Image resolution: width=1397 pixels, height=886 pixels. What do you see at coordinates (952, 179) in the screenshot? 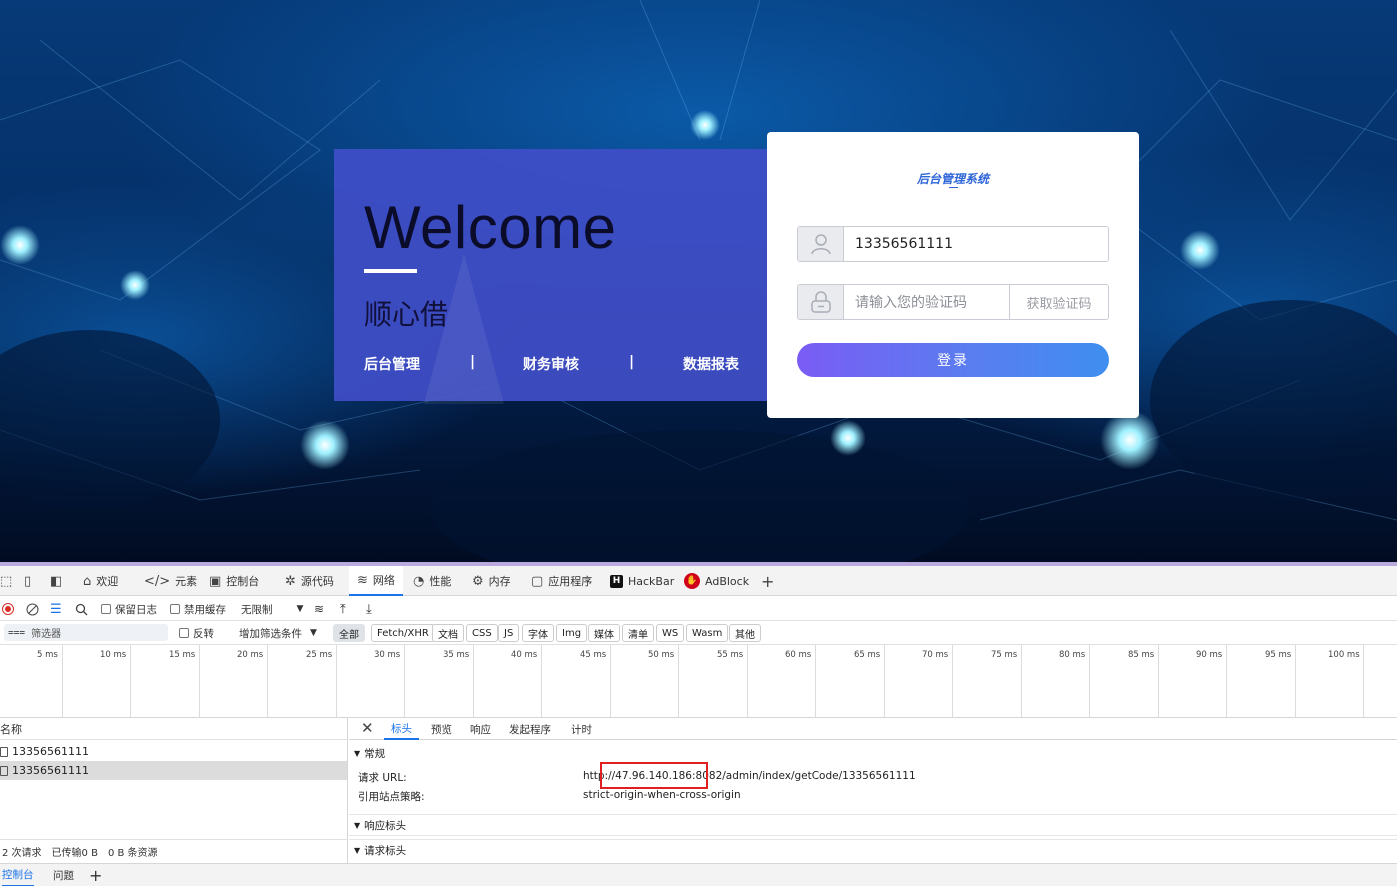
I see `login-title: 后台管理系统` at bounding box center [952, 179].